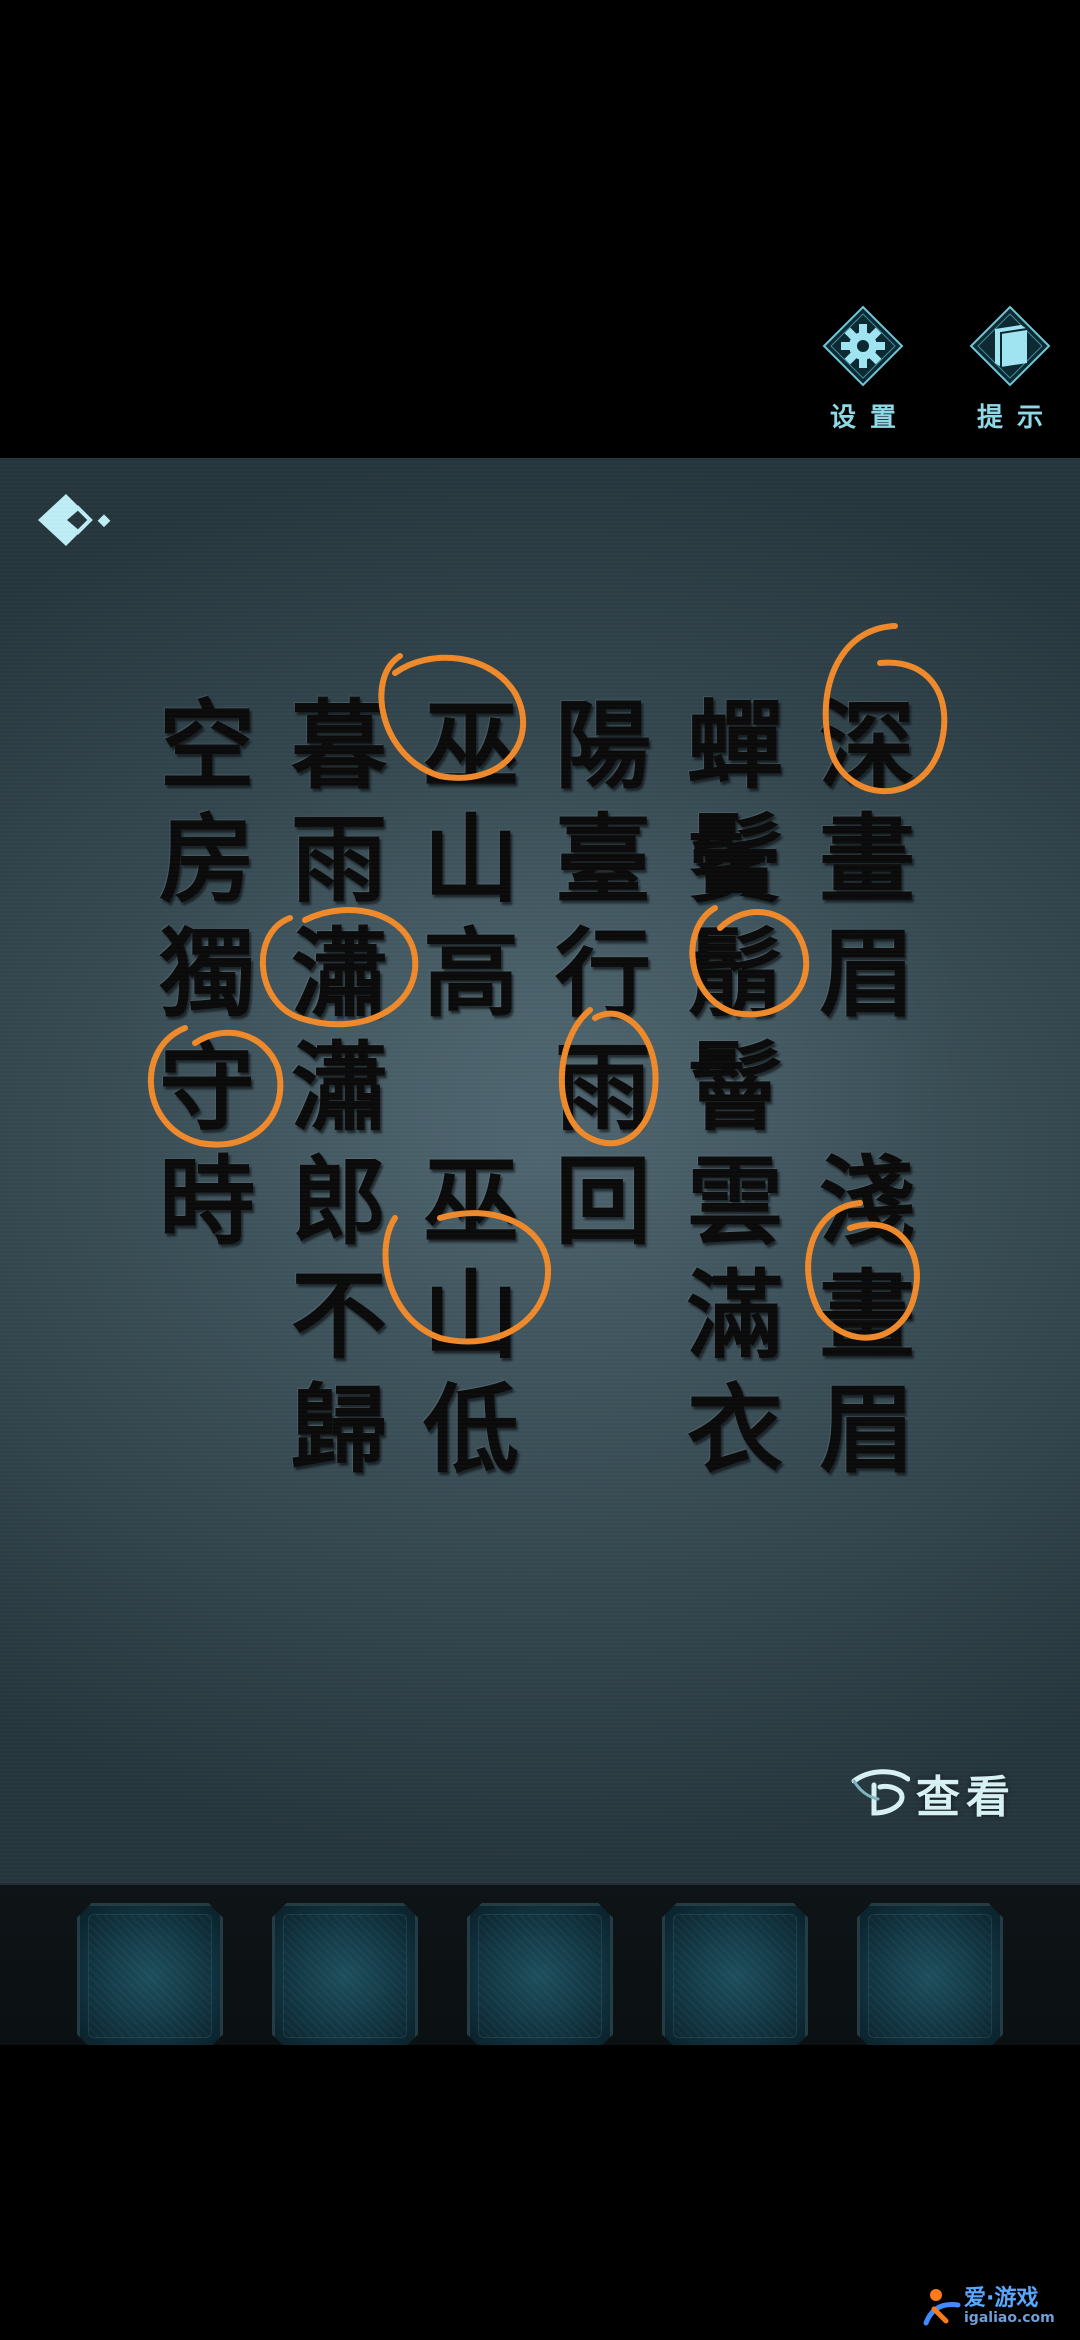  I want to click on poem-char: 臺, so click(603, 859).